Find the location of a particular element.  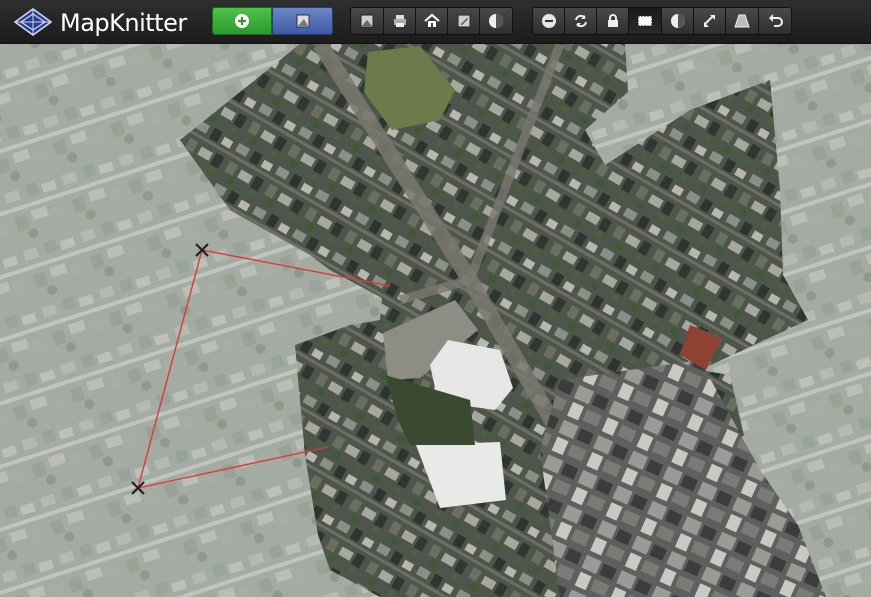

lock-button is located at coordinates (612, 21).